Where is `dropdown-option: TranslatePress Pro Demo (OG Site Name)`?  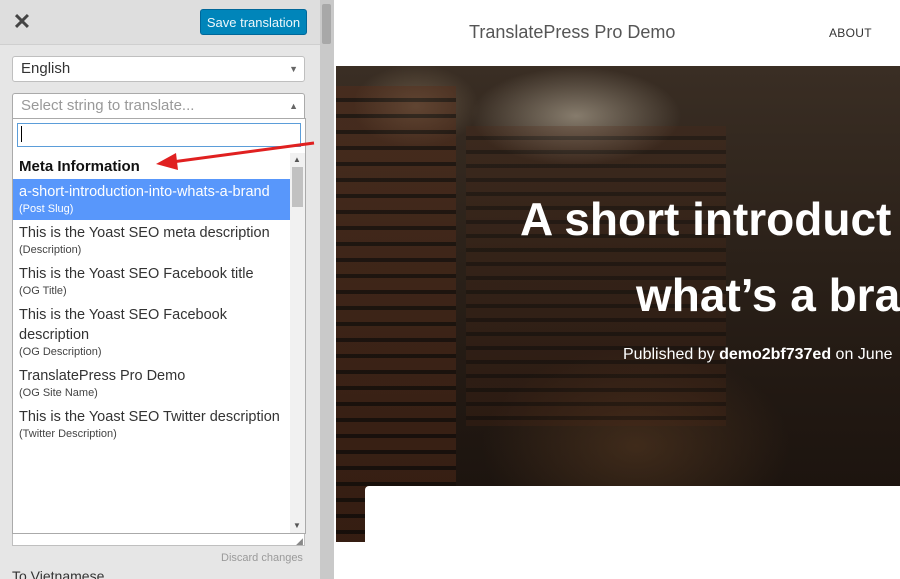 dropdown-option: TranslatePress Pro Demo (OG Site Name) is located at coordinates (151, 383).